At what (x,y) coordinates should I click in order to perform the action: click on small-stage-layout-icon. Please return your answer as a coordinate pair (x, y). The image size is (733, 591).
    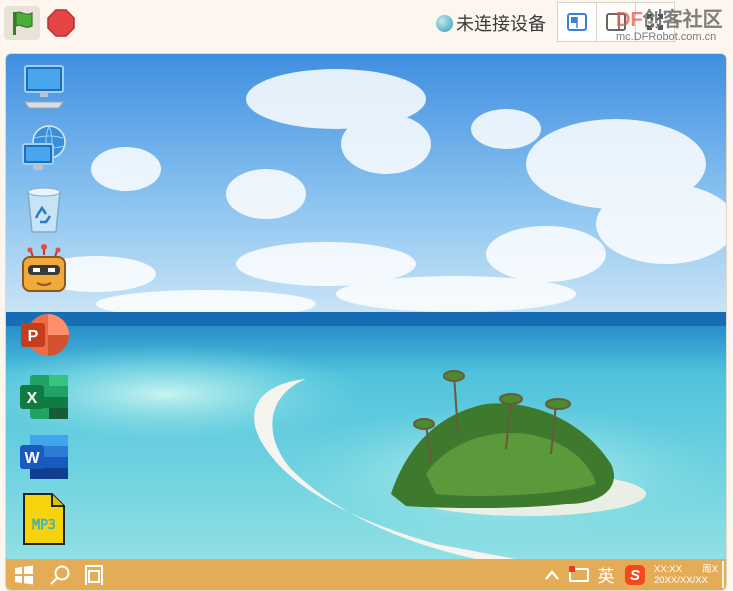
    Looking at the image, I should click on (577, 22).